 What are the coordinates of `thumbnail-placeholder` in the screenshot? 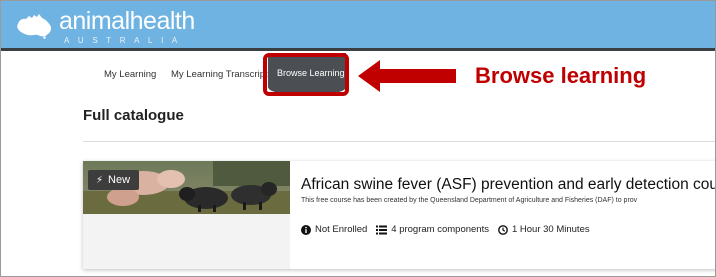 It's located at (186, 241).